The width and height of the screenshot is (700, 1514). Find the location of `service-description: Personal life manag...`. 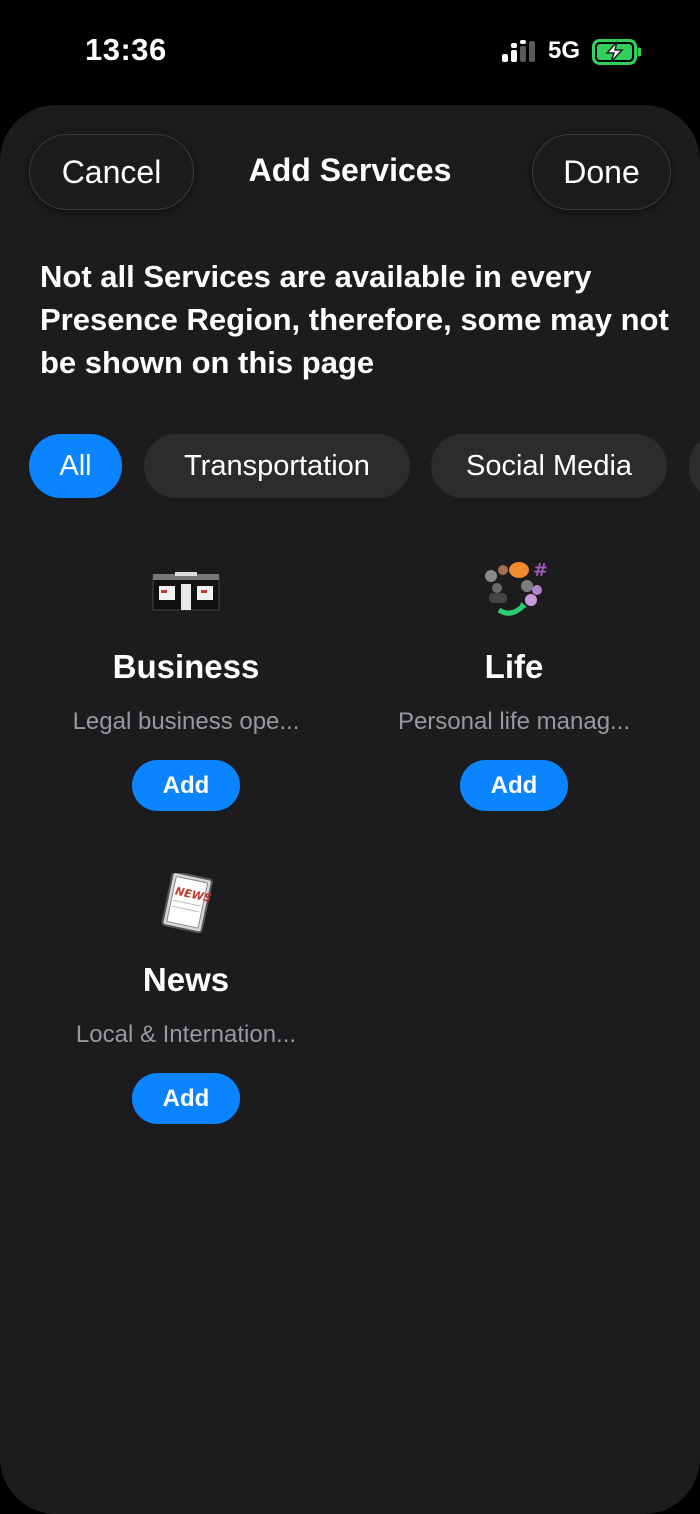

service-description: Personal life manag... is located at coordinates (514, 721).